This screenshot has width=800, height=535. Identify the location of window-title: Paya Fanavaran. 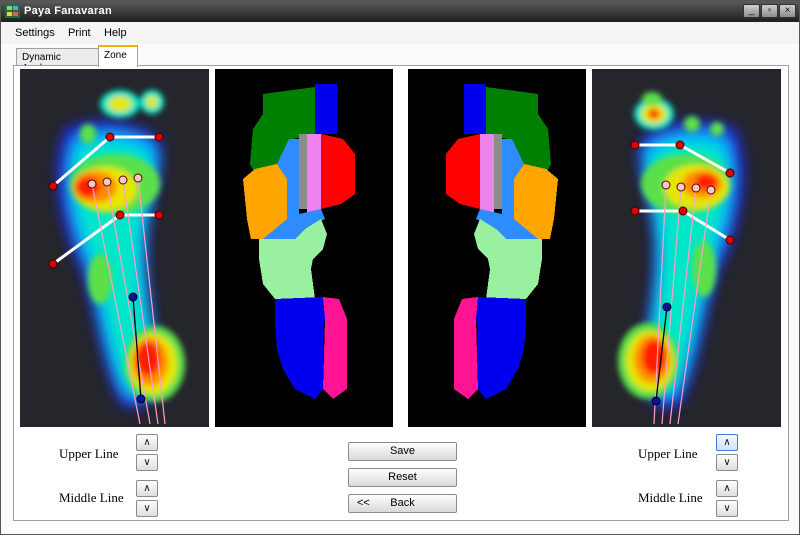
(68, 11).